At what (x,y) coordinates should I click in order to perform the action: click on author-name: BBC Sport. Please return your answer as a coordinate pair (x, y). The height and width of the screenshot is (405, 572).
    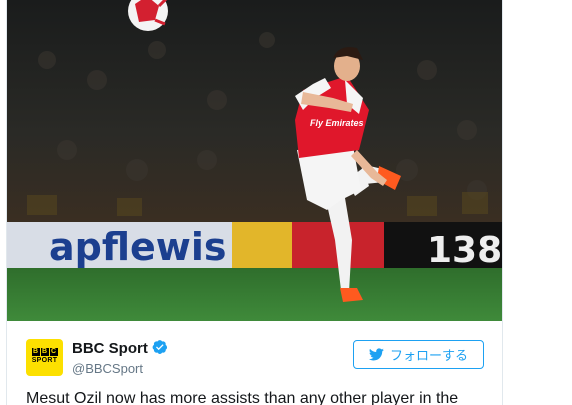
    Looking at the image, I should click on (110, 348).